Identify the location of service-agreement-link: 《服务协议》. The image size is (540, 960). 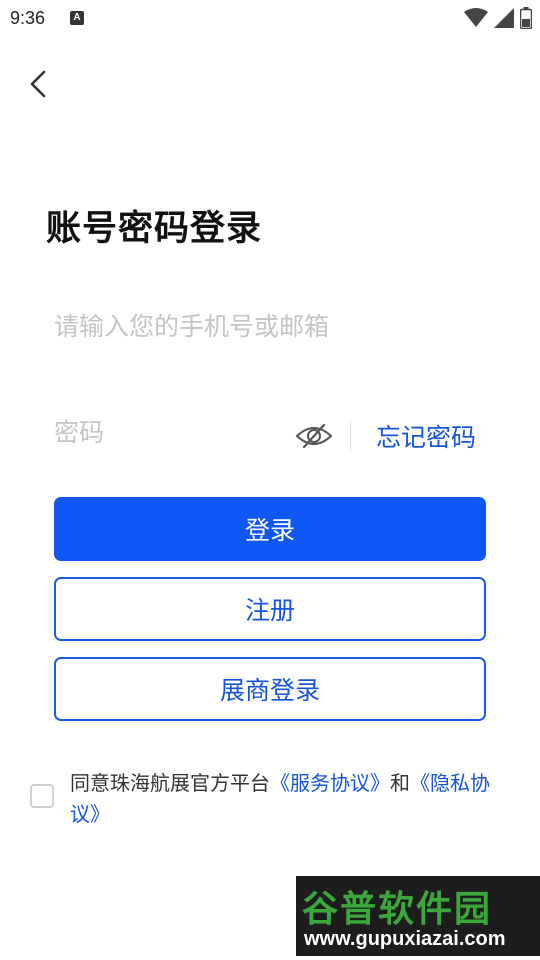
(330, 783).